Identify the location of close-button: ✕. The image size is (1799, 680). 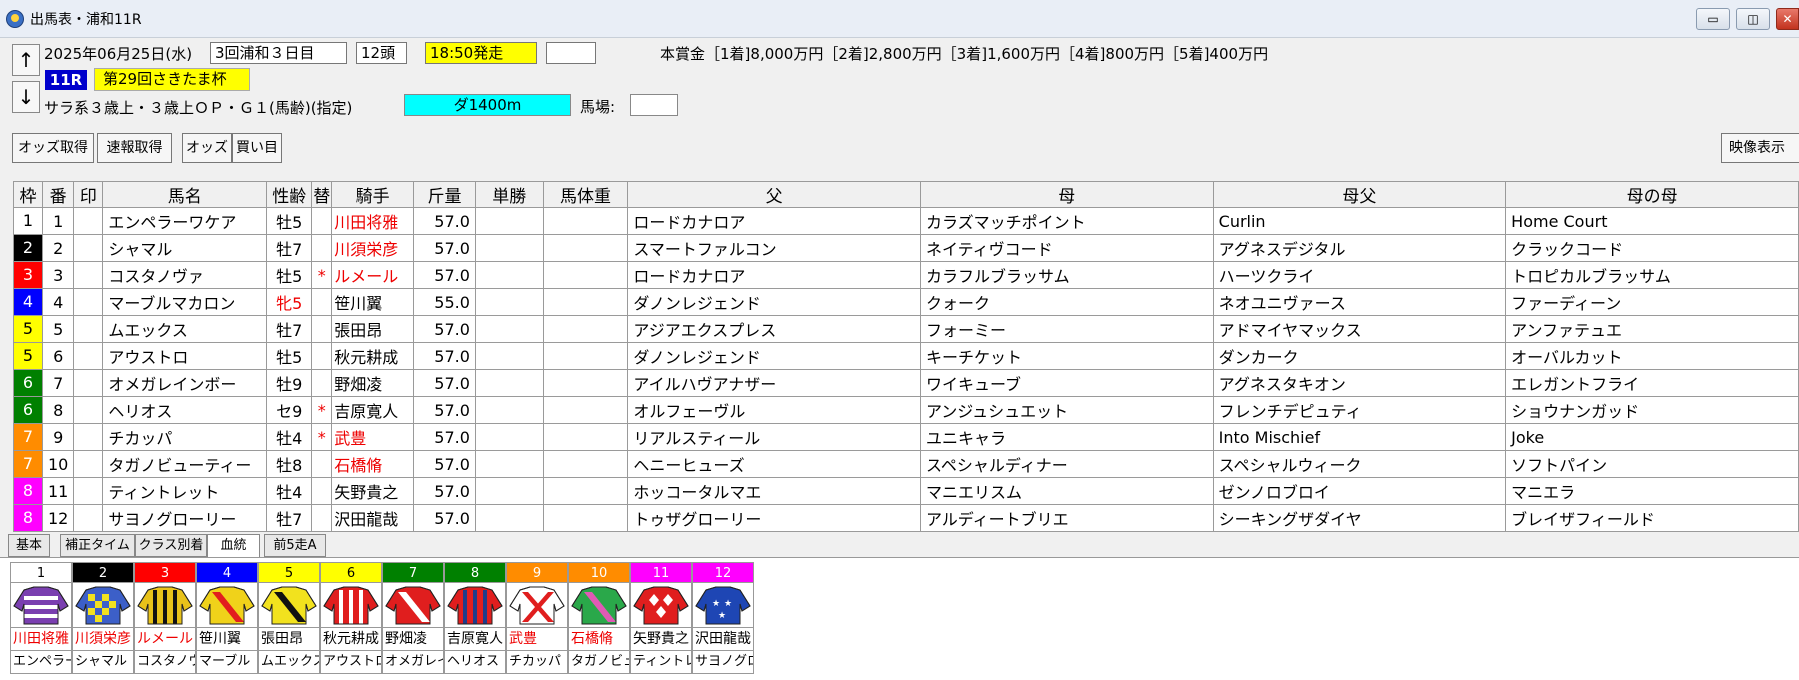
(1787, 19).